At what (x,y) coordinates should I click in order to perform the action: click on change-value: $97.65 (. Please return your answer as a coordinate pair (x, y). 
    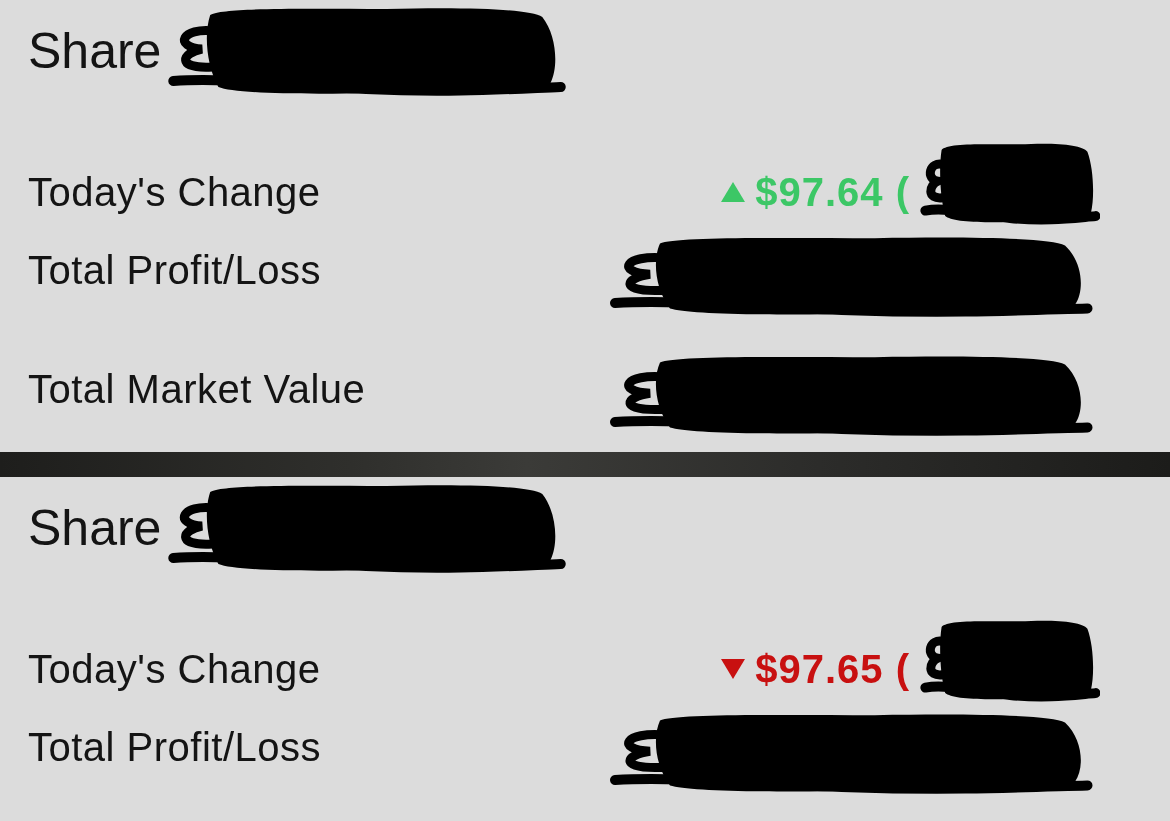
    Looking at the image, I should click on (832, 669).